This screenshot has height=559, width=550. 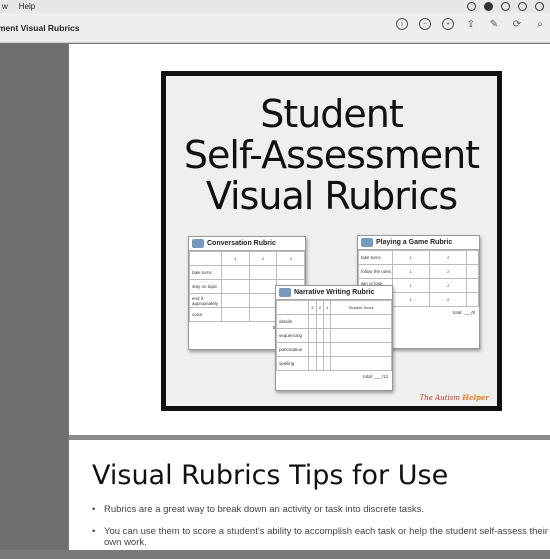 I want to click on markup-icon: ✎, so click(x=494, y=24).